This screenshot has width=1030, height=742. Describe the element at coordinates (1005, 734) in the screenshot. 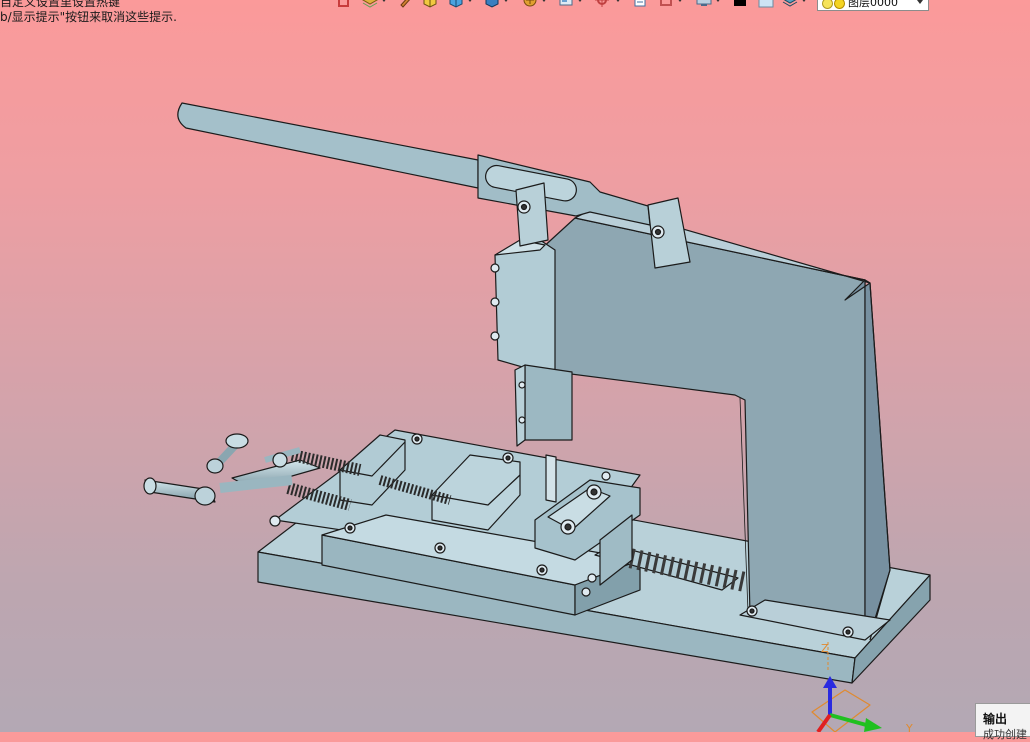

I see `output-panel-message: 成功创建` at that location.